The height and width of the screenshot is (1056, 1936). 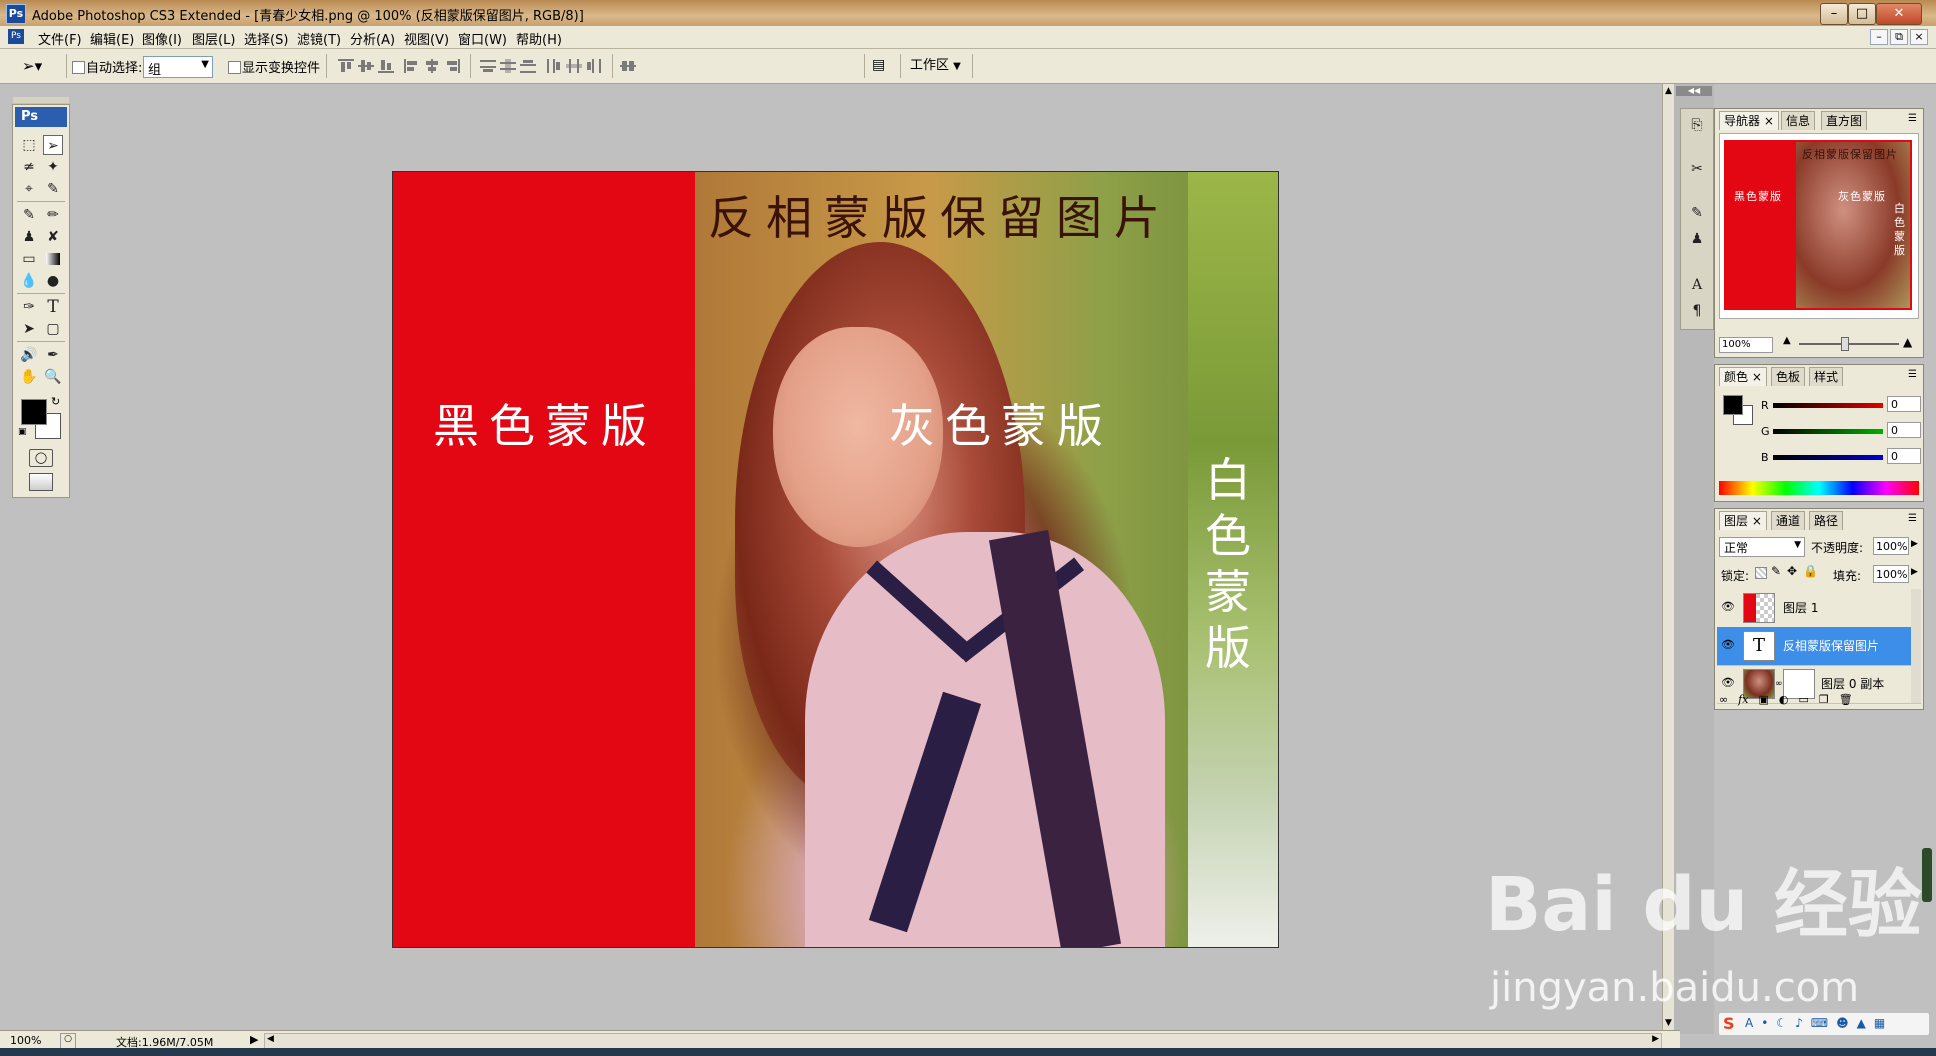 What do you see at coordinates (1697, 239) in the screenshot?
I see `clone-source-icon: ♟` at bounding box center [1697, 239].